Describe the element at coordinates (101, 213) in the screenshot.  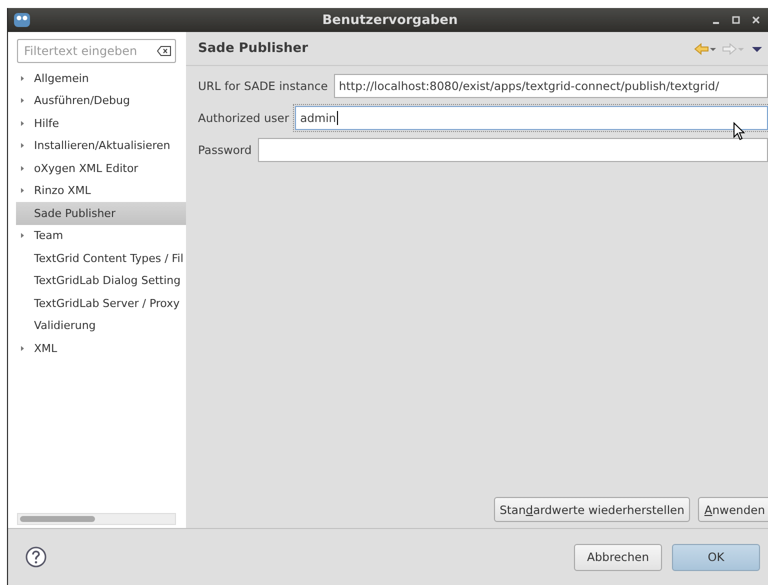
I see `tree-item: Sade Publisher` at that location.